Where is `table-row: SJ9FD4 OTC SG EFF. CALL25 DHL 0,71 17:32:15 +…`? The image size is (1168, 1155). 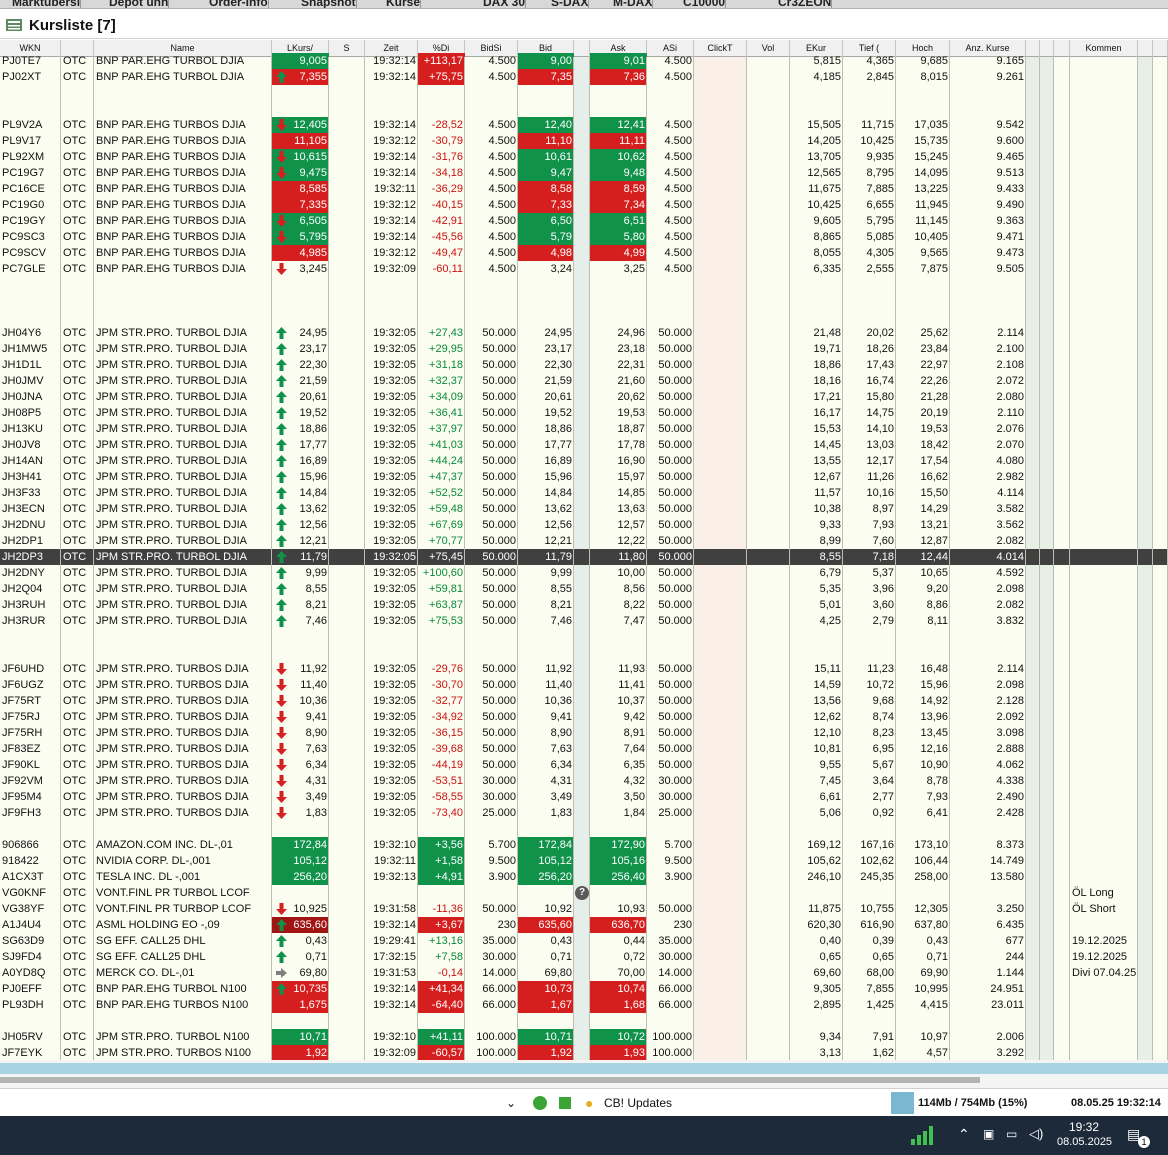
table-row: SJ9FD4 OTC SG EFF. CALL25 DHL 0,71 17:32:15 +… is located at coordinates (584, 957).